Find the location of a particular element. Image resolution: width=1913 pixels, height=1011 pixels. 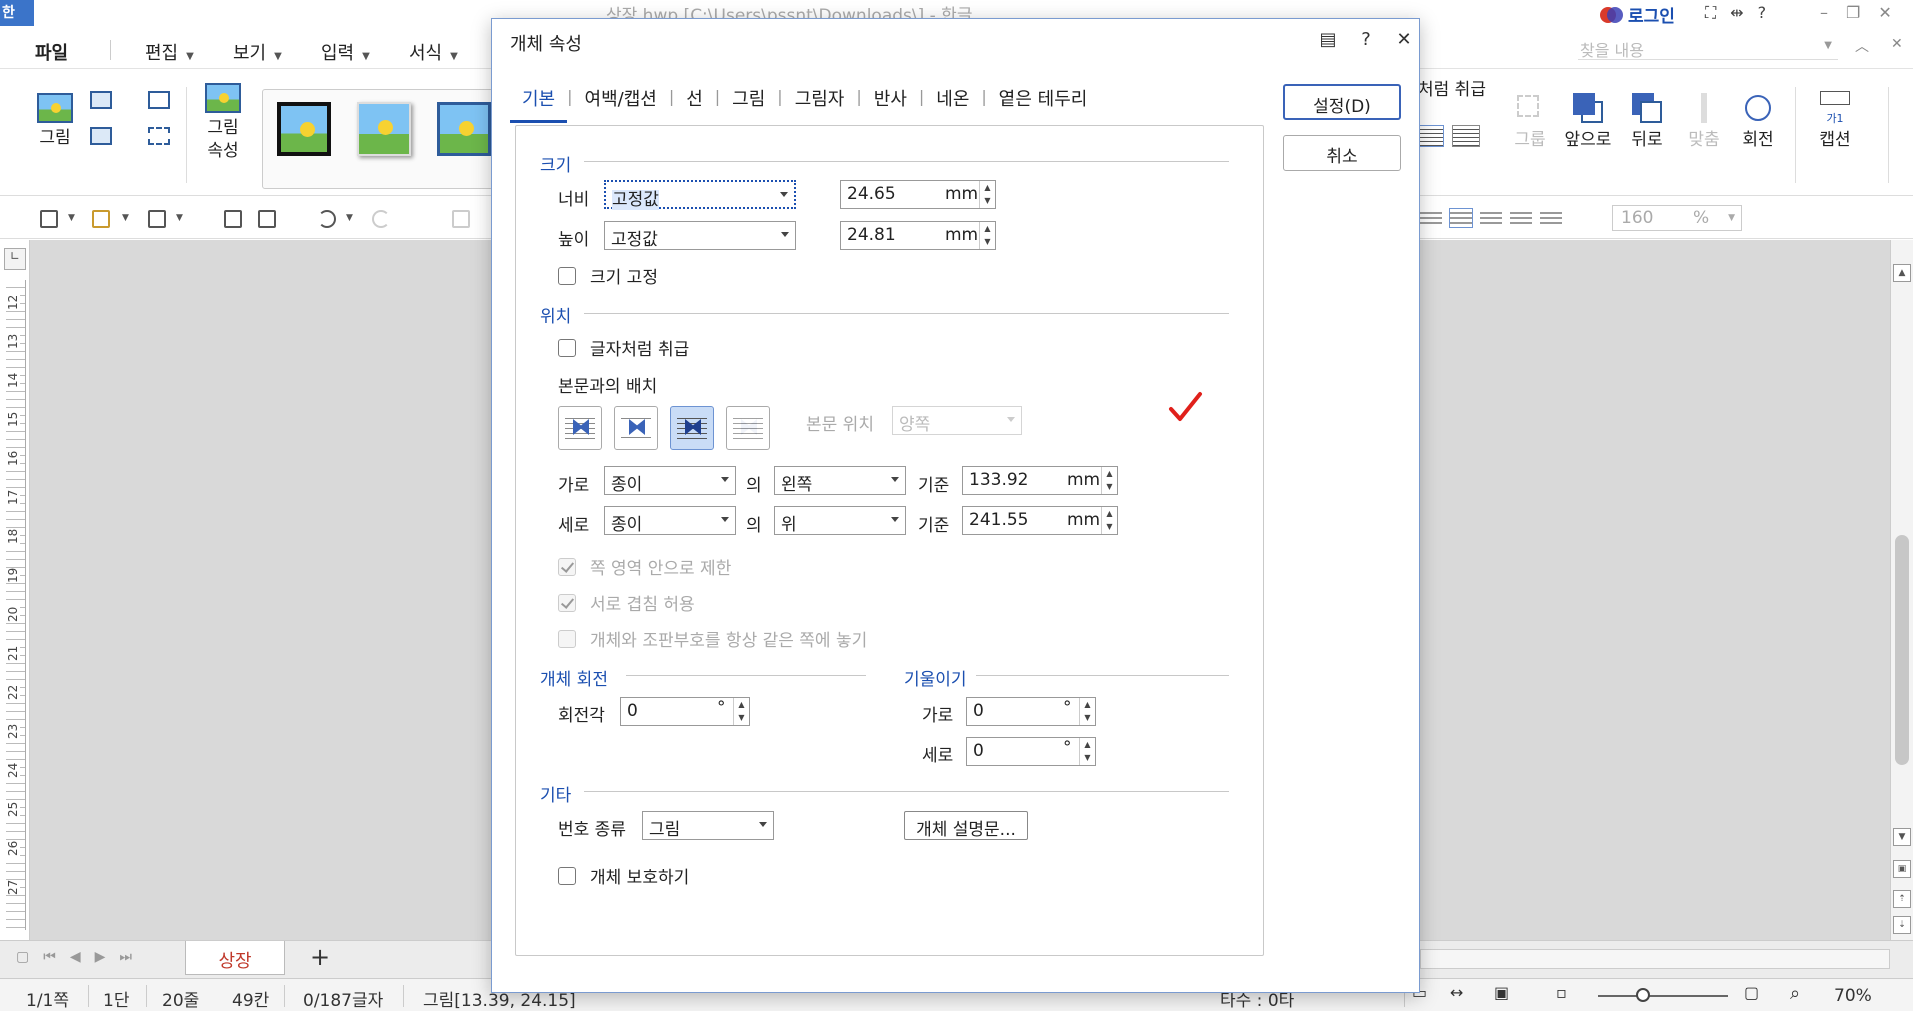

picture-crop-icon is located at coordinates (159, 136).